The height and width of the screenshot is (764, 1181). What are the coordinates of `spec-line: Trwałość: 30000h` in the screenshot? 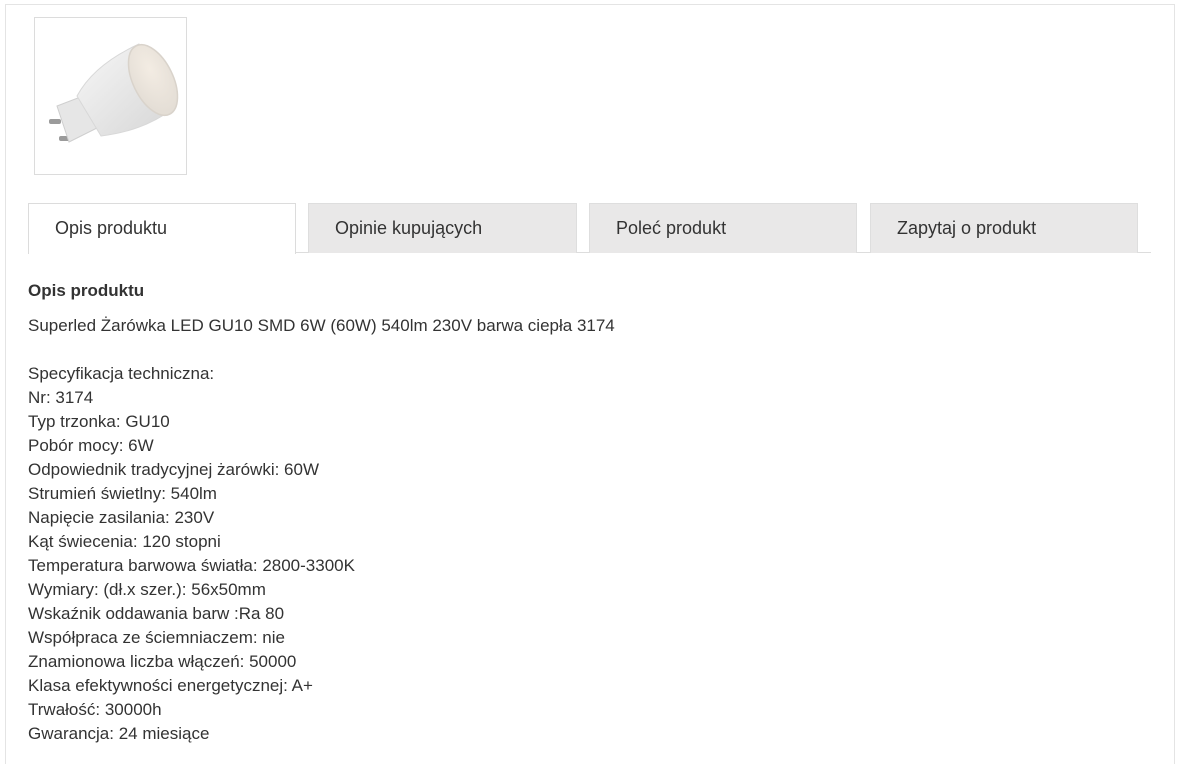 It's located at (95, 709).